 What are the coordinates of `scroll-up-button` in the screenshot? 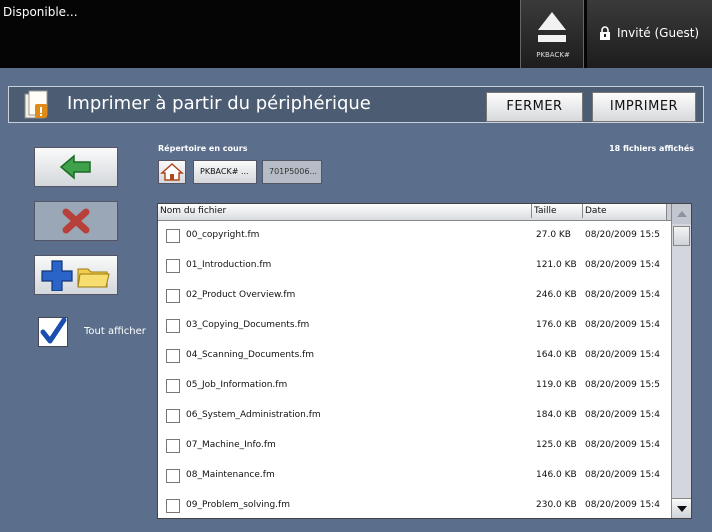 It's located at (681, 214).